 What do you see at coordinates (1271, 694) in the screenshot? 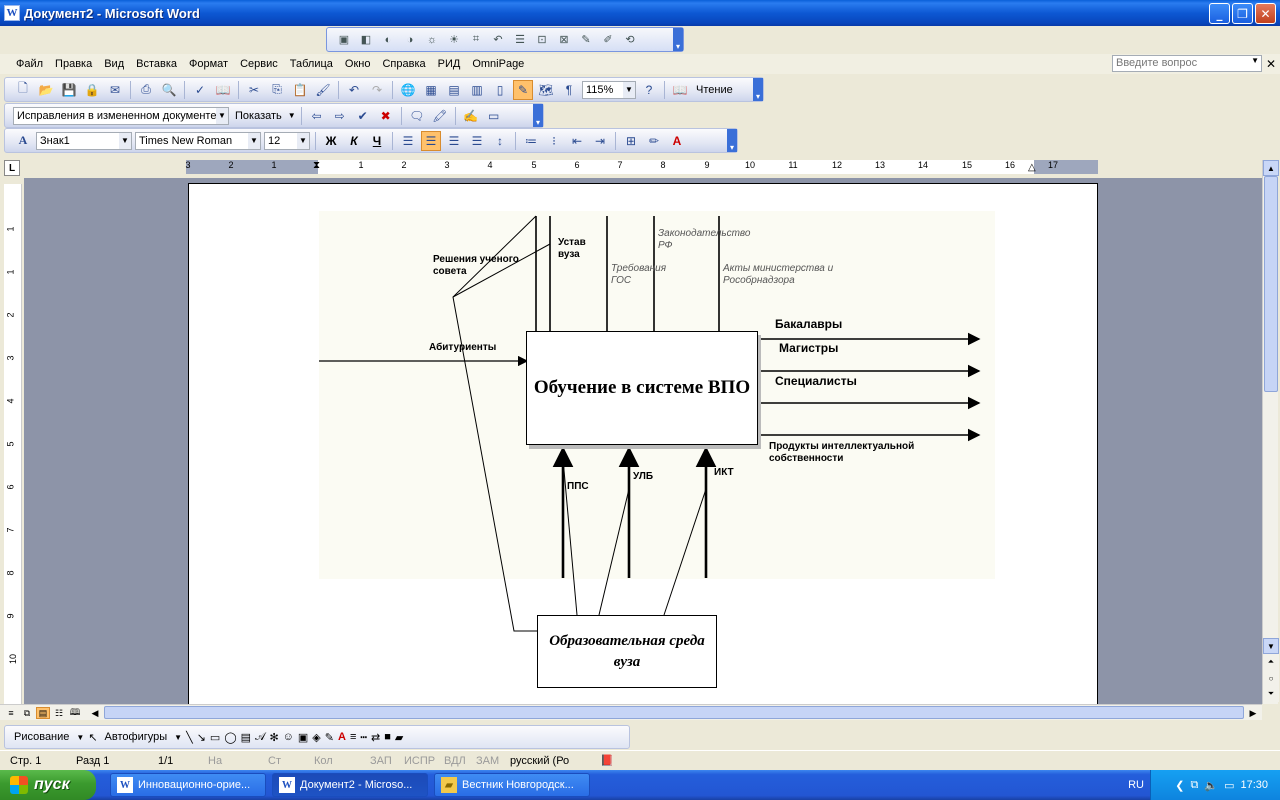
I see `next-page-icon: ⏷` at bounding box center [1271, 694].